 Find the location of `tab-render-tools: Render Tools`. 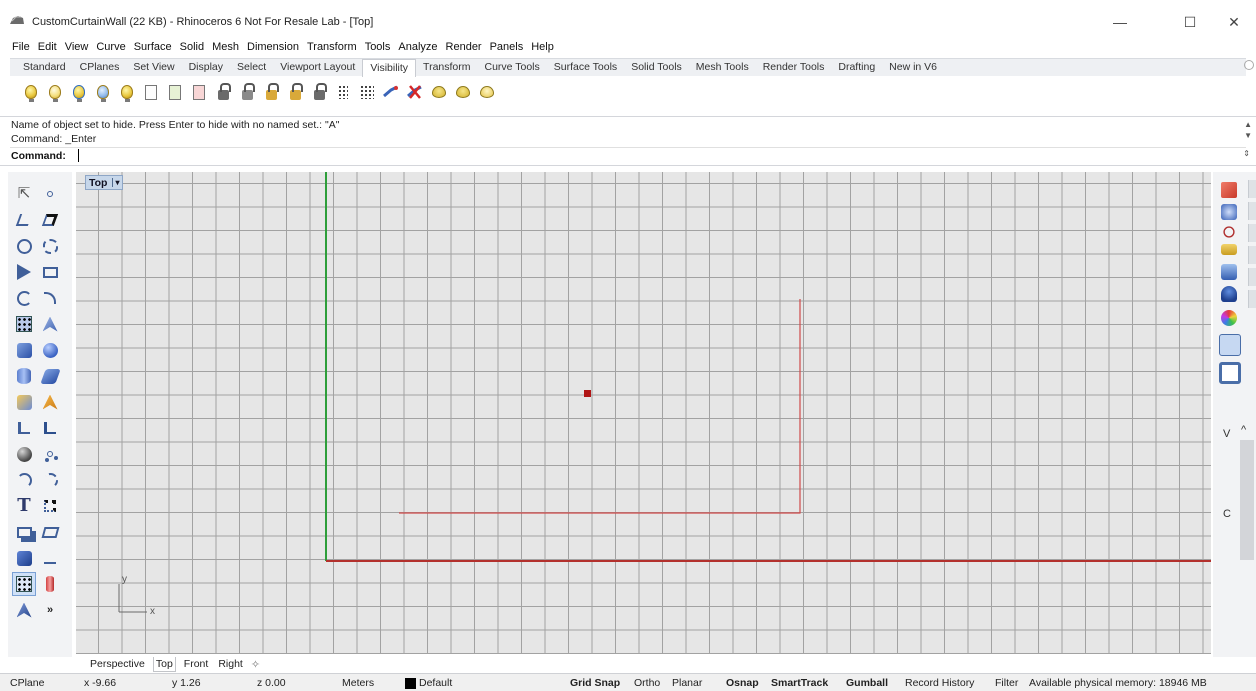

tab-render-tools: Render Tools is located at coordinates (794, 68).